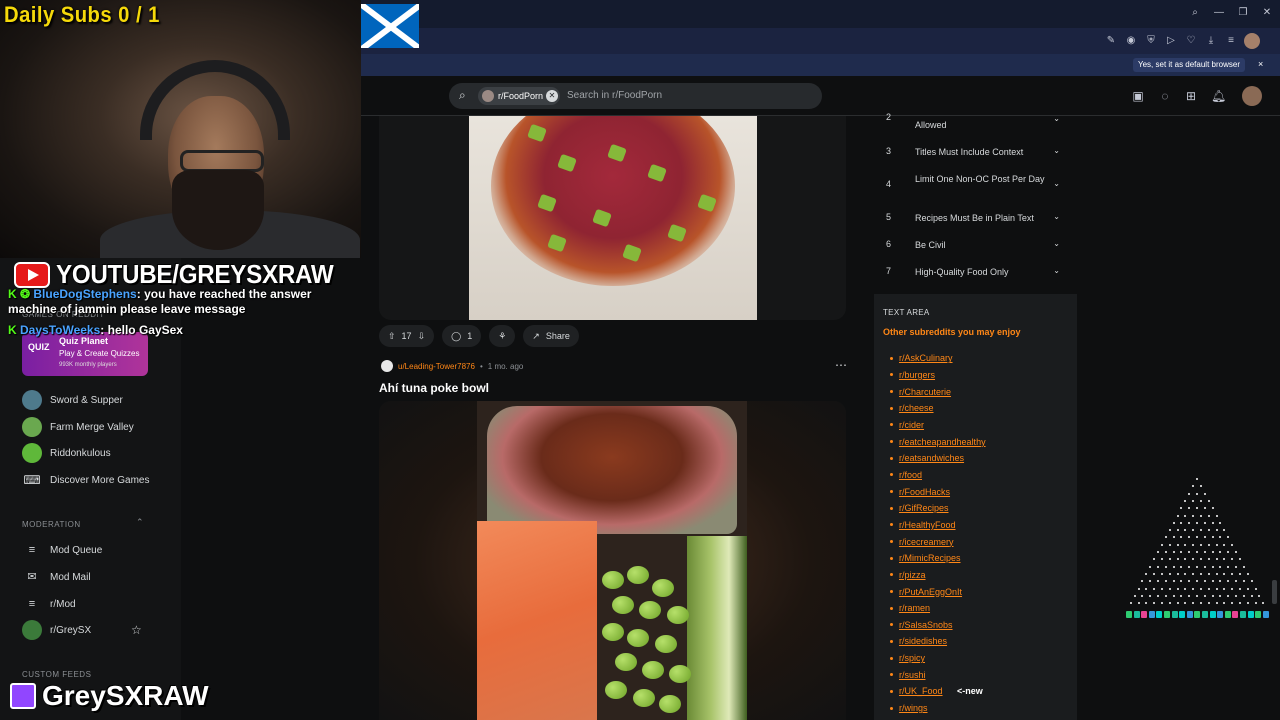 This screenshot has width=1280, height=720. What do you see at coordinates (392, 336) in the screenshot?
I see `upvote-icon: ⇧` at bounding box center [392, 336].